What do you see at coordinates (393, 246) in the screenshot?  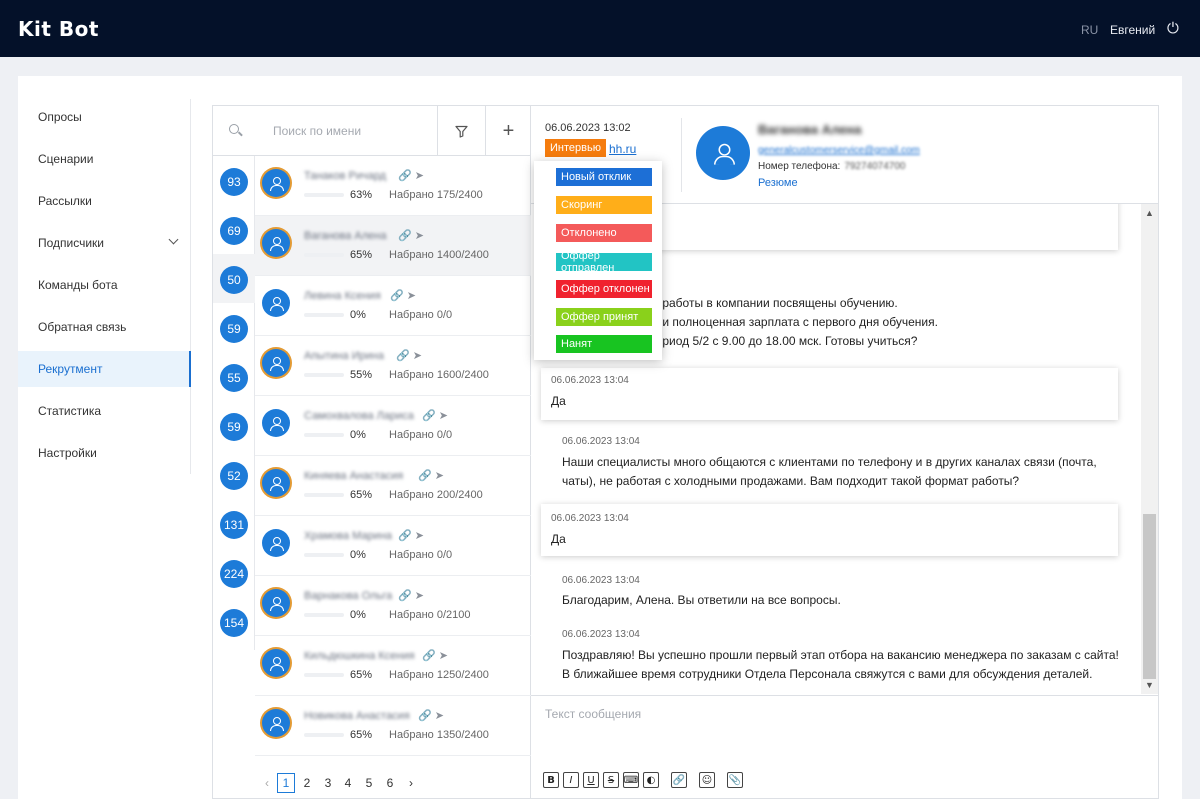 I see `candidate-row: Ваганова Алена 🔗 ➤ 65% Набрано 1400/2400` at bounding box center [393, 246].